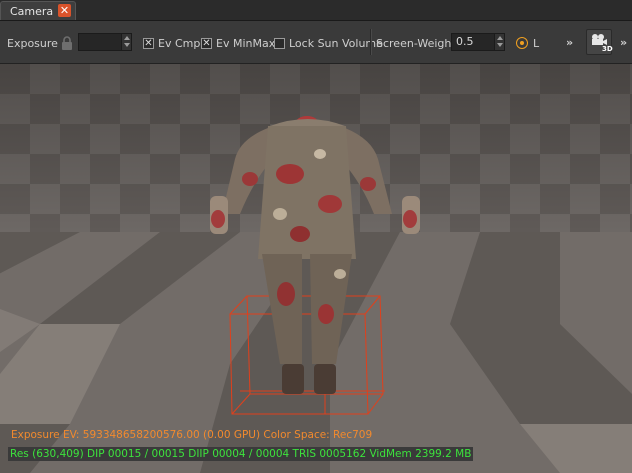  What do you see at coordinates (416, 43) in the screenshot?
I see `screen-weight-label: Screen-Weight` at bounding box center [416, 43].